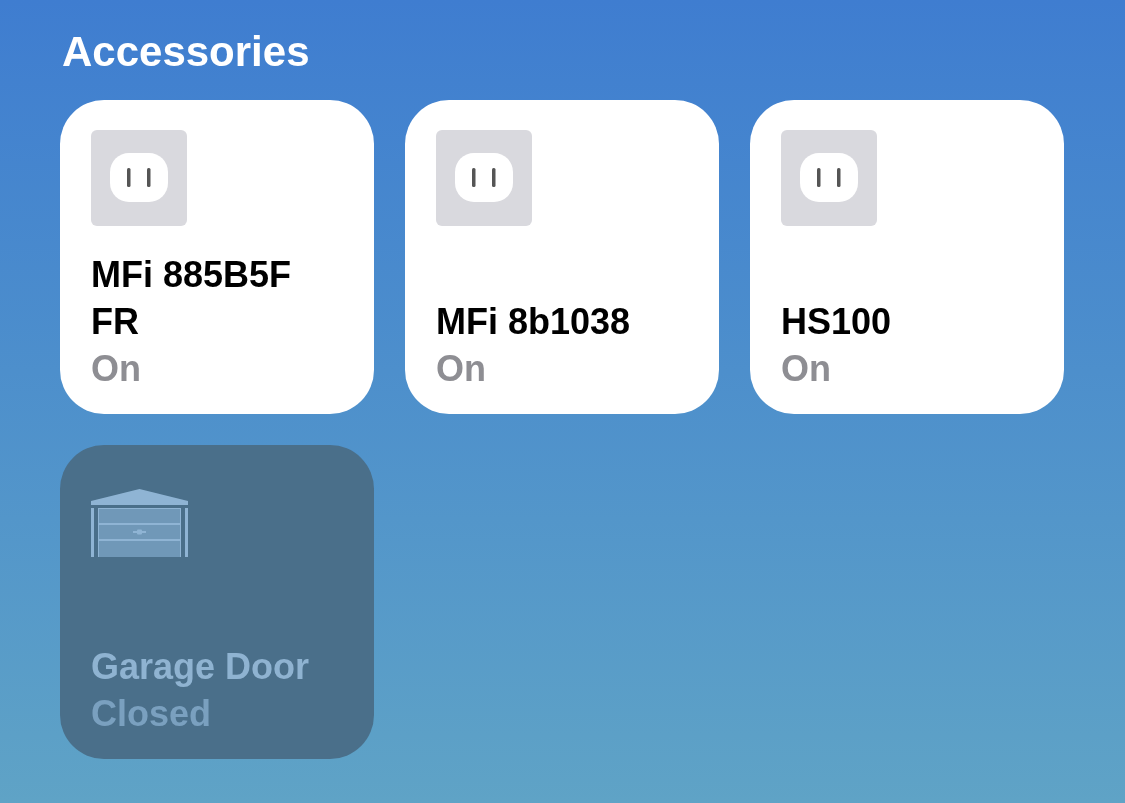 The image size is (1125, 803). Describe the element at coordinates (192, 298) in the screenshot. I see `accessory-name: MFi 885B5F FR` at that location.